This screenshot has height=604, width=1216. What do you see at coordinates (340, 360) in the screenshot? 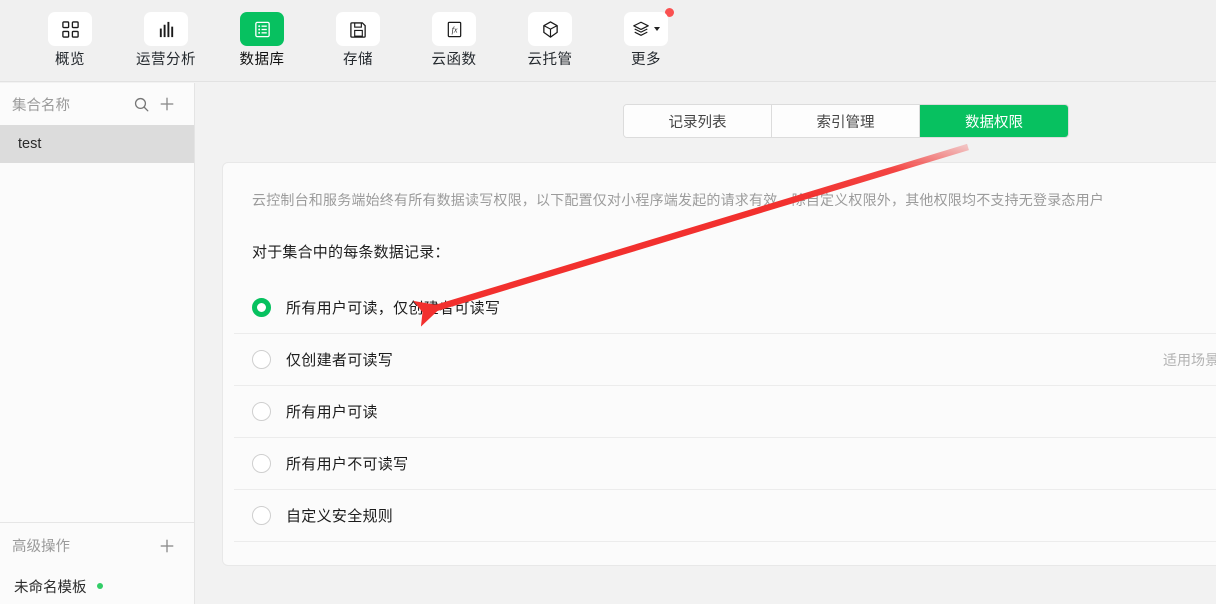
I see `permission-option-label: 仅创建者可读写` at bounding box center [340, 360].